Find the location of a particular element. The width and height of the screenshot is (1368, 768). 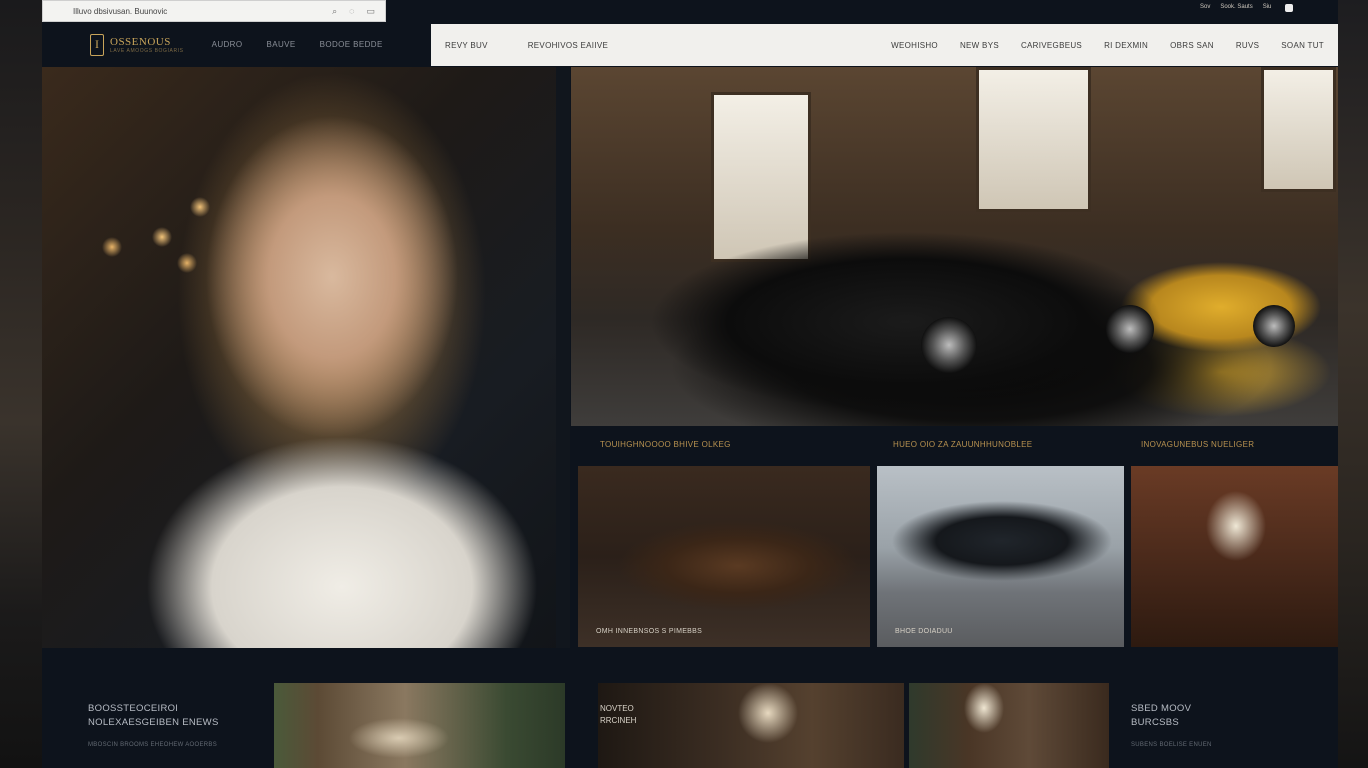

nav-link: CARIVEGBEUS is located at coordinates (1051, 45).